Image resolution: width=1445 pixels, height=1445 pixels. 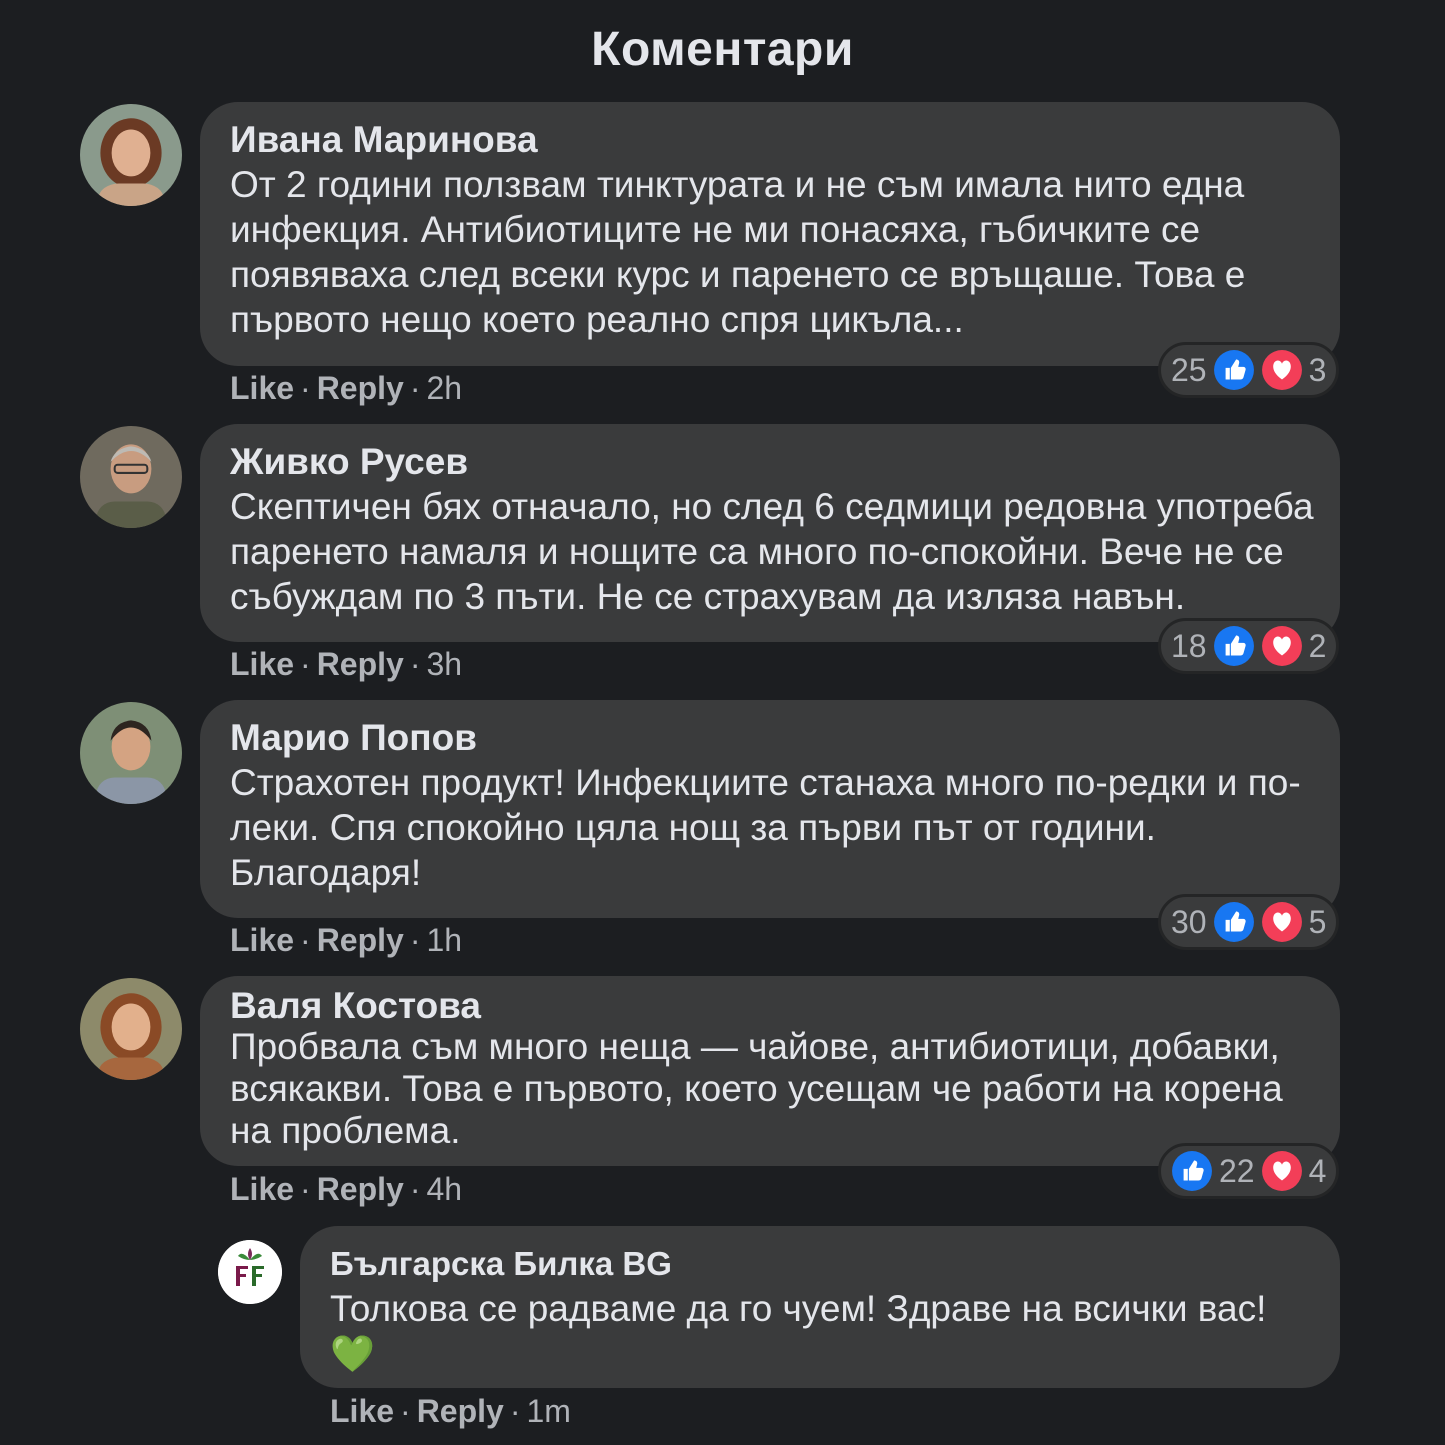 I want to click on comment-actions: Like · Reply · 2h, so click(x=346, y=388).